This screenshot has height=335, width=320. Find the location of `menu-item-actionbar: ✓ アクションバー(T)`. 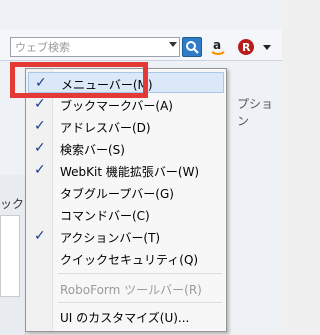

menu-item-actionbar: ✓ アクションバー(T) is located at coordinates (126, 236).